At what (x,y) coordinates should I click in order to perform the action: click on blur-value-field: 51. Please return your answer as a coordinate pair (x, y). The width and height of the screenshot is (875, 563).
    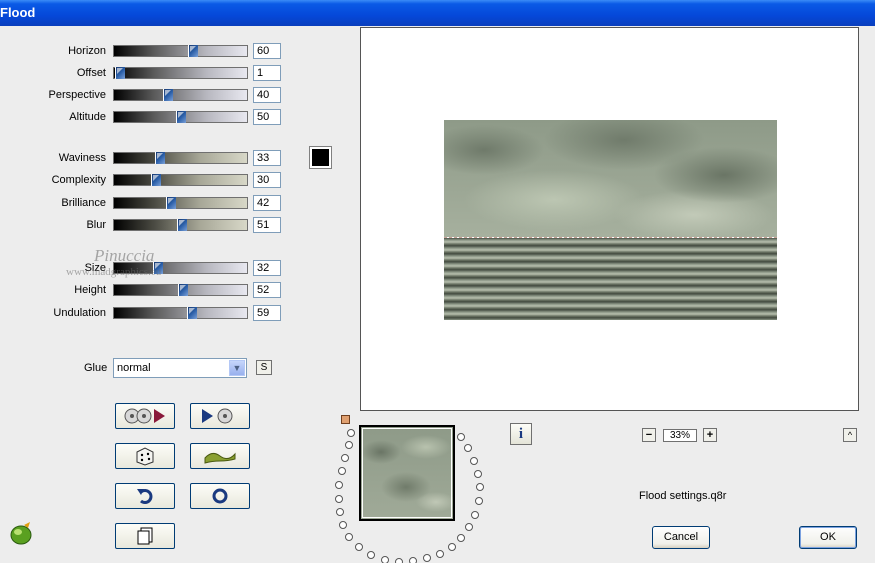
    Looking at the image, I should click on (267, 225).